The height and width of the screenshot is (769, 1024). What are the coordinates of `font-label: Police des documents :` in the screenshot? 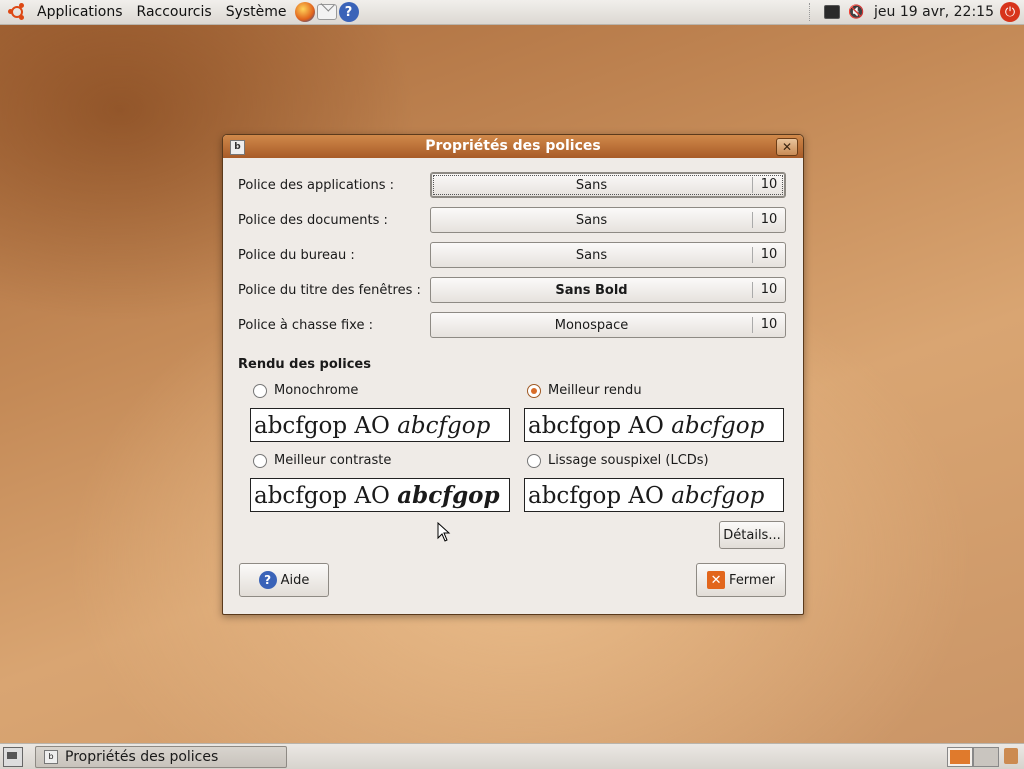 It's located at (313, 220).